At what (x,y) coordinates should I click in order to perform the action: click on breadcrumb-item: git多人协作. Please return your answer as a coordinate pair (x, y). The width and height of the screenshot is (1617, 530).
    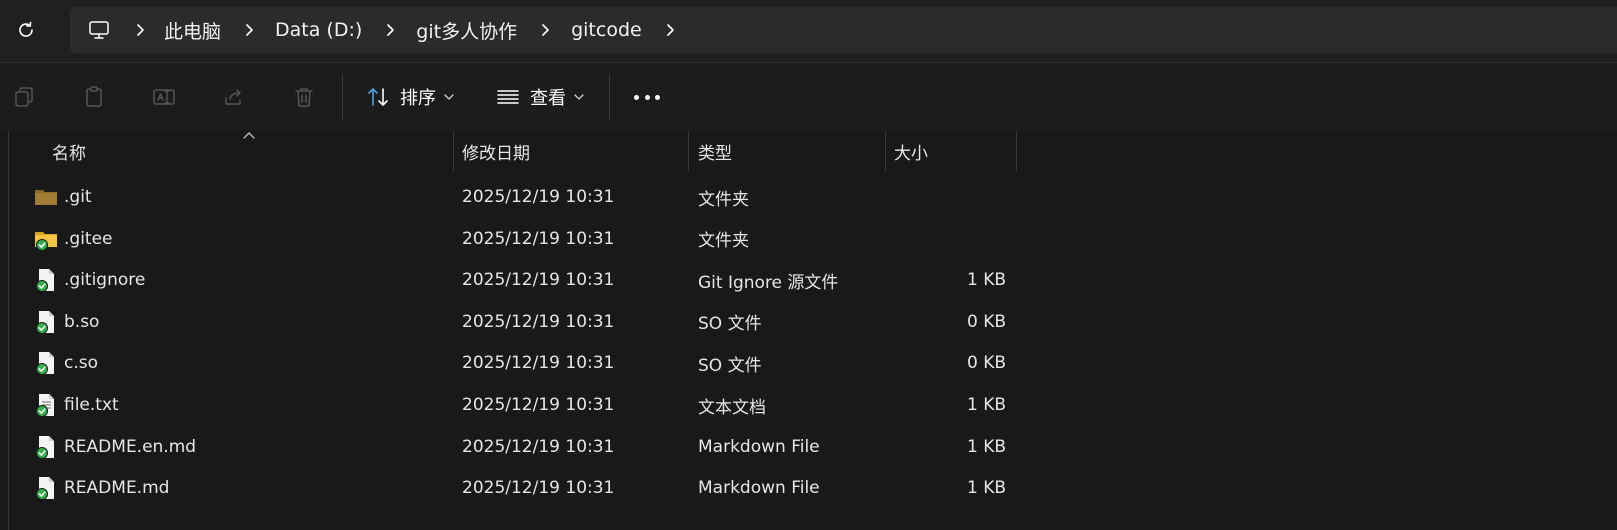
    Looking at the image, I should click on (467, 30).